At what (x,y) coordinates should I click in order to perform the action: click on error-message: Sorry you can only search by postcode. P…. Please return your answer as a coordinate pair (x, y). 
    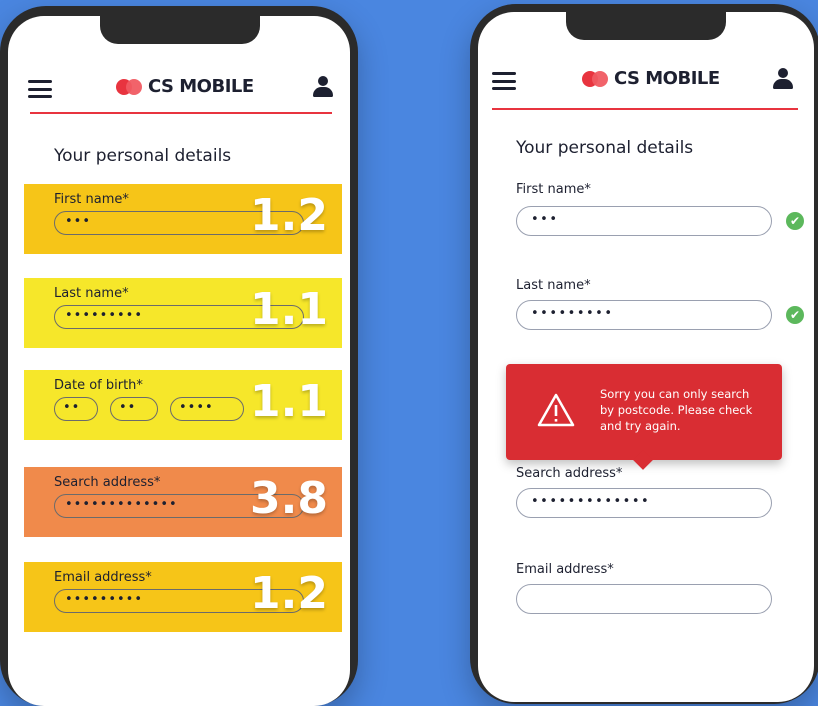
    Looking at the image, I should click on (676, 410).